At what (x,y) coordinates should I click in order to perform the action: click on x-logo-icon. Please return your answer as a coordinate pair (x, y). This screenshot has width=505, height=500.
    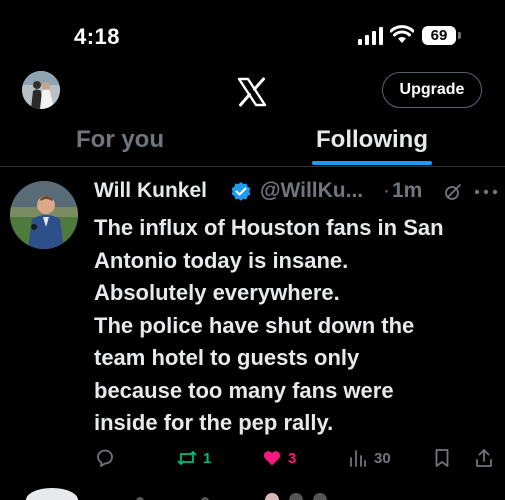
    Looking at the image, I should click on (252, 92).